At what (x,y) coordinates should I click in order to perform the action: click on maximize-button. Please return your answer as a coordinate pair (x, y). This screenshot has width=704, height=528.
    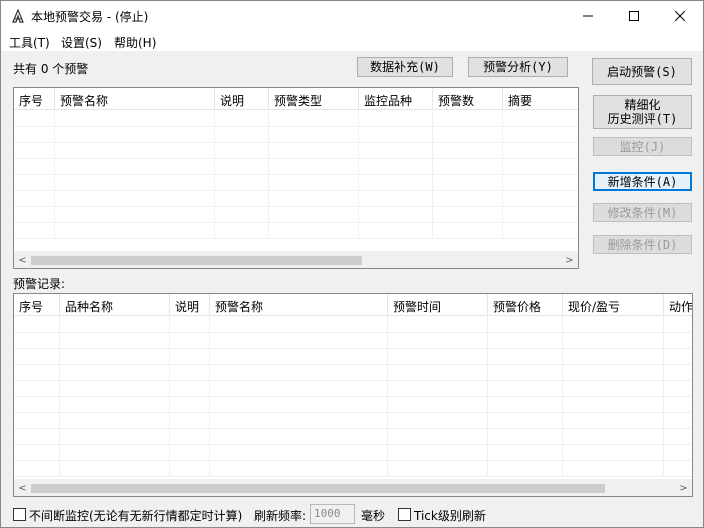
    Looking at the image, I should click on (634, 16).